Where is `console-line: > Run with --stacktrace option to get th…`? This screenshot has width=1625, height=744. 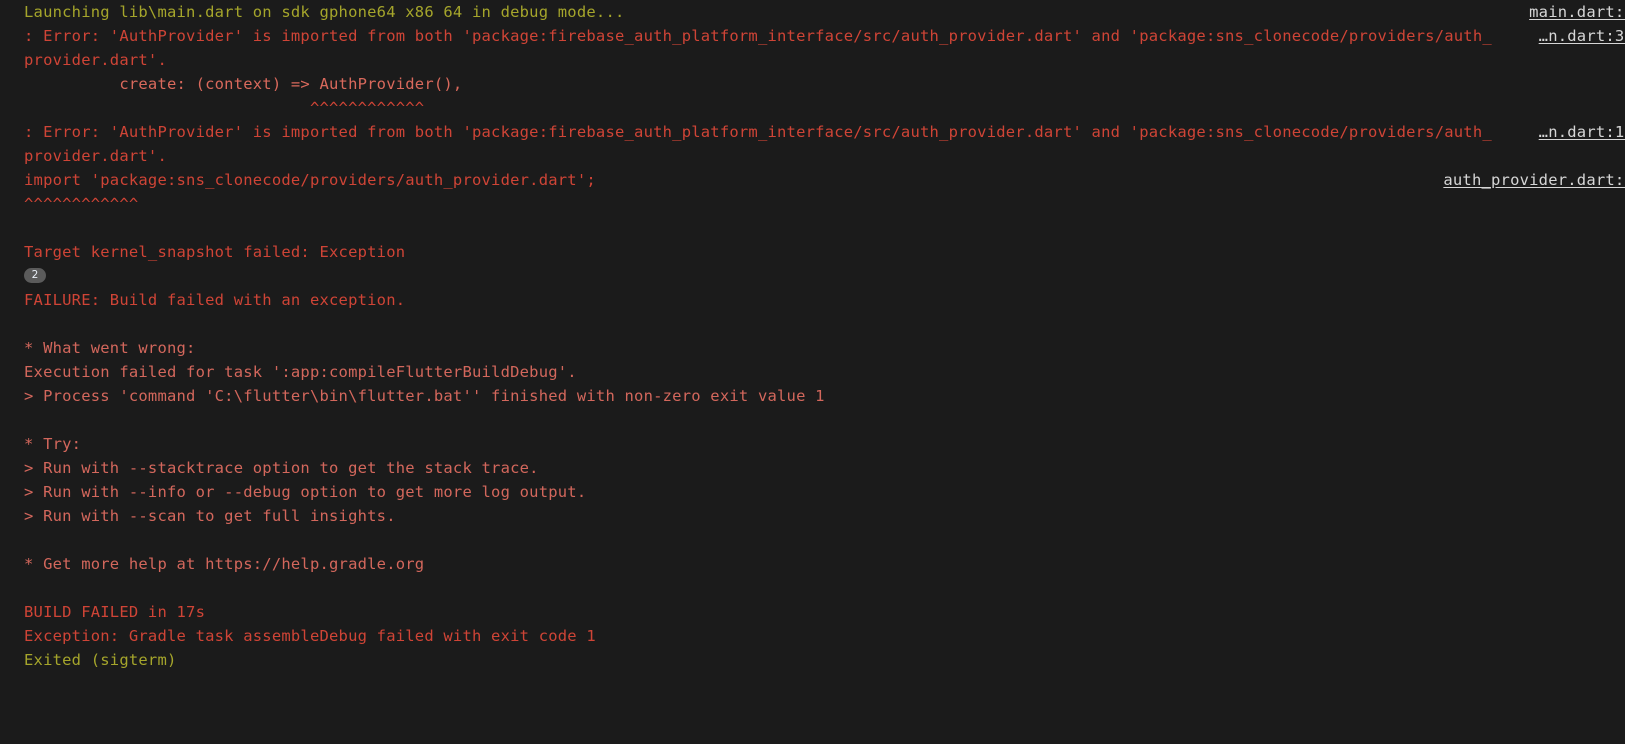 console-line: > Run with --stacktrace option to get th… is located at coordinates (812, 468).